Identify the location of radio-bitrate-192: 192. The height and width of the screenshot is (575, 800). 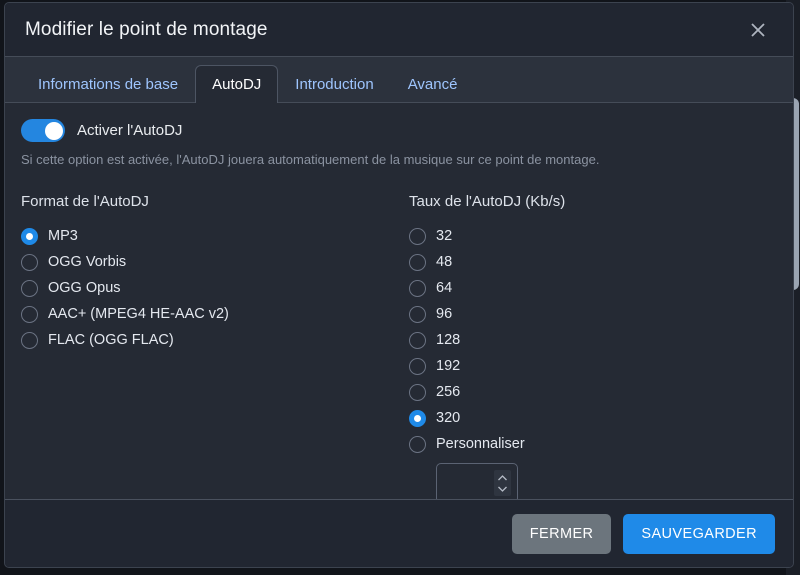
(593, 366).